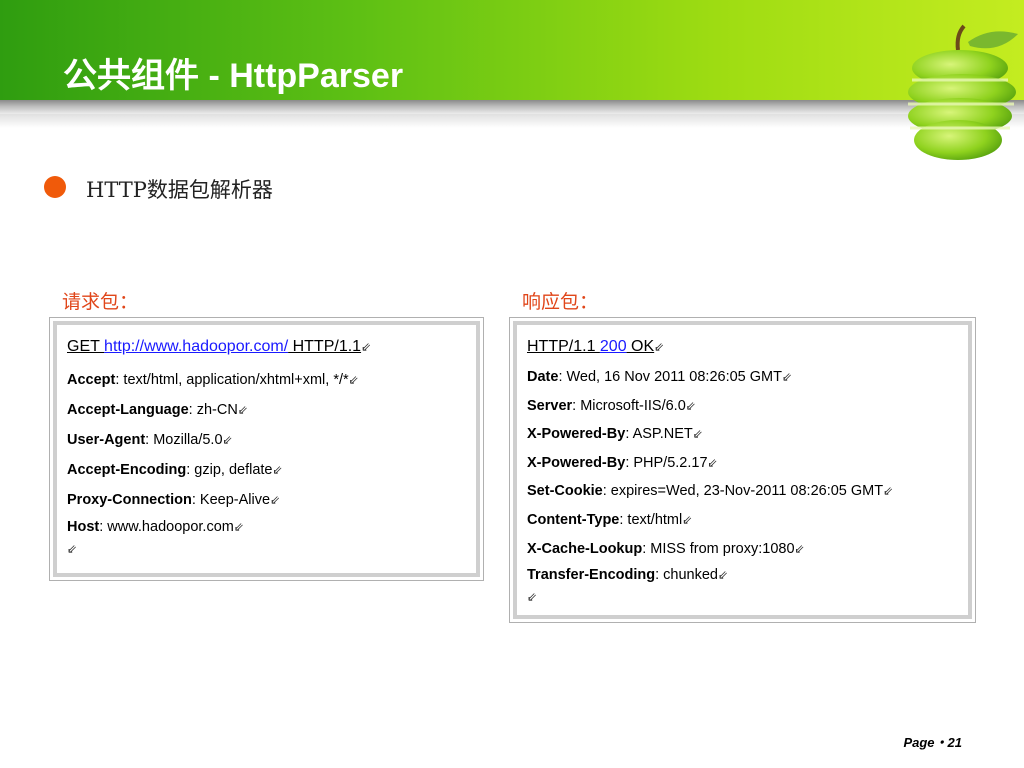  Describe the element at coordinates (591, 575) in the screenshot. I see `header-name: Transfer-Encoding` at that location.